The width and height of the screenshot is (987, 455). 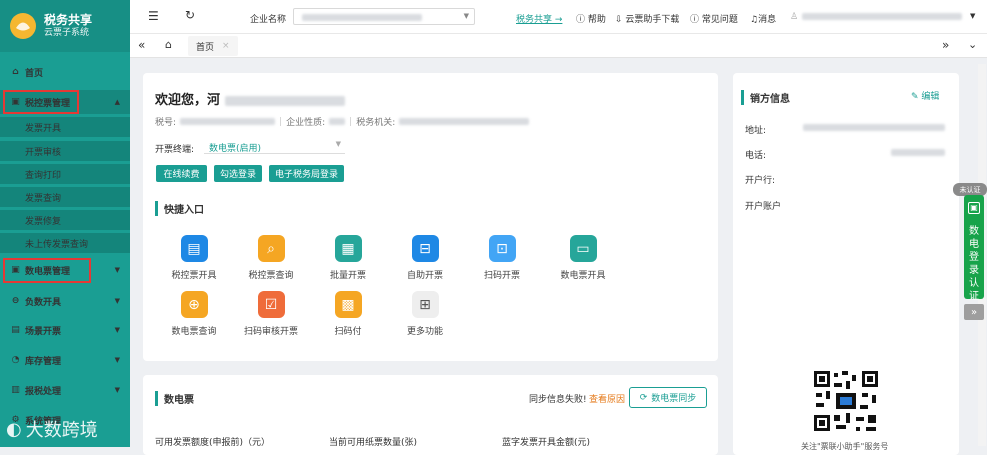 What do you see at coordinates (271, 248) in the screenshot?
I see `invoice-search-icon: ⌕` at bounding box center [271, 248].